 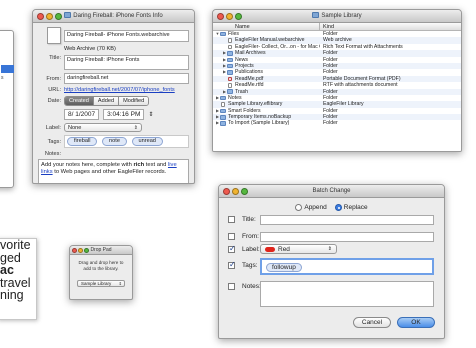 I want to click on label-popup-value: None, so click(x=75, y=127).